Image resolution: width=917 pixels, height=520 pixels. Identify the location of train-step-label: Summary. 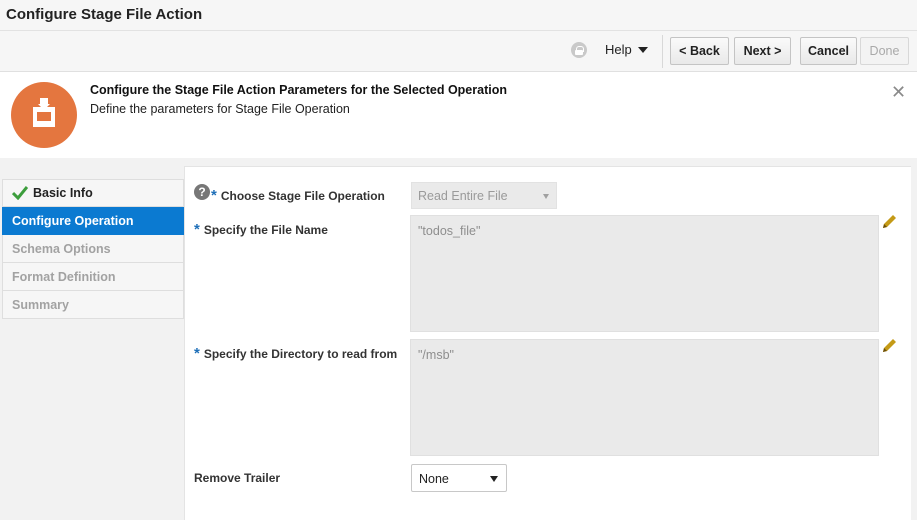
(40, 304).